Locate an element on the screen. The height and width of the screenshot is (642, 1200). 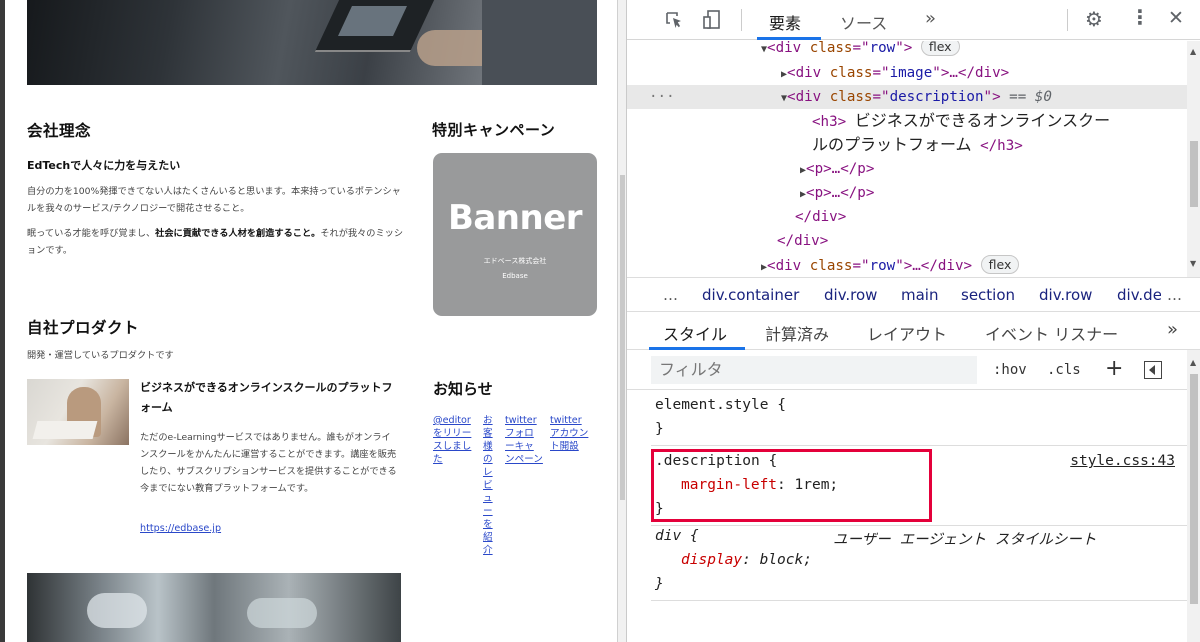
tree-row-p2: ▶<p>…</p> is located at coordinates (837, 193).